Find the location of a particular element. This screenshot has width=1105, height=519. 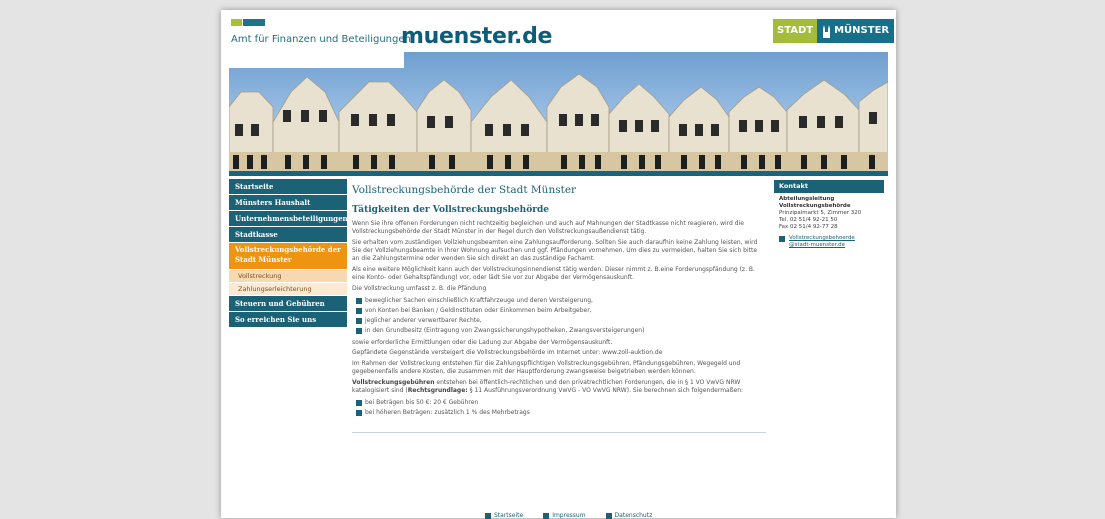

contact-line: Vollstreckungsbehörde is located at coordinates (815, 206).